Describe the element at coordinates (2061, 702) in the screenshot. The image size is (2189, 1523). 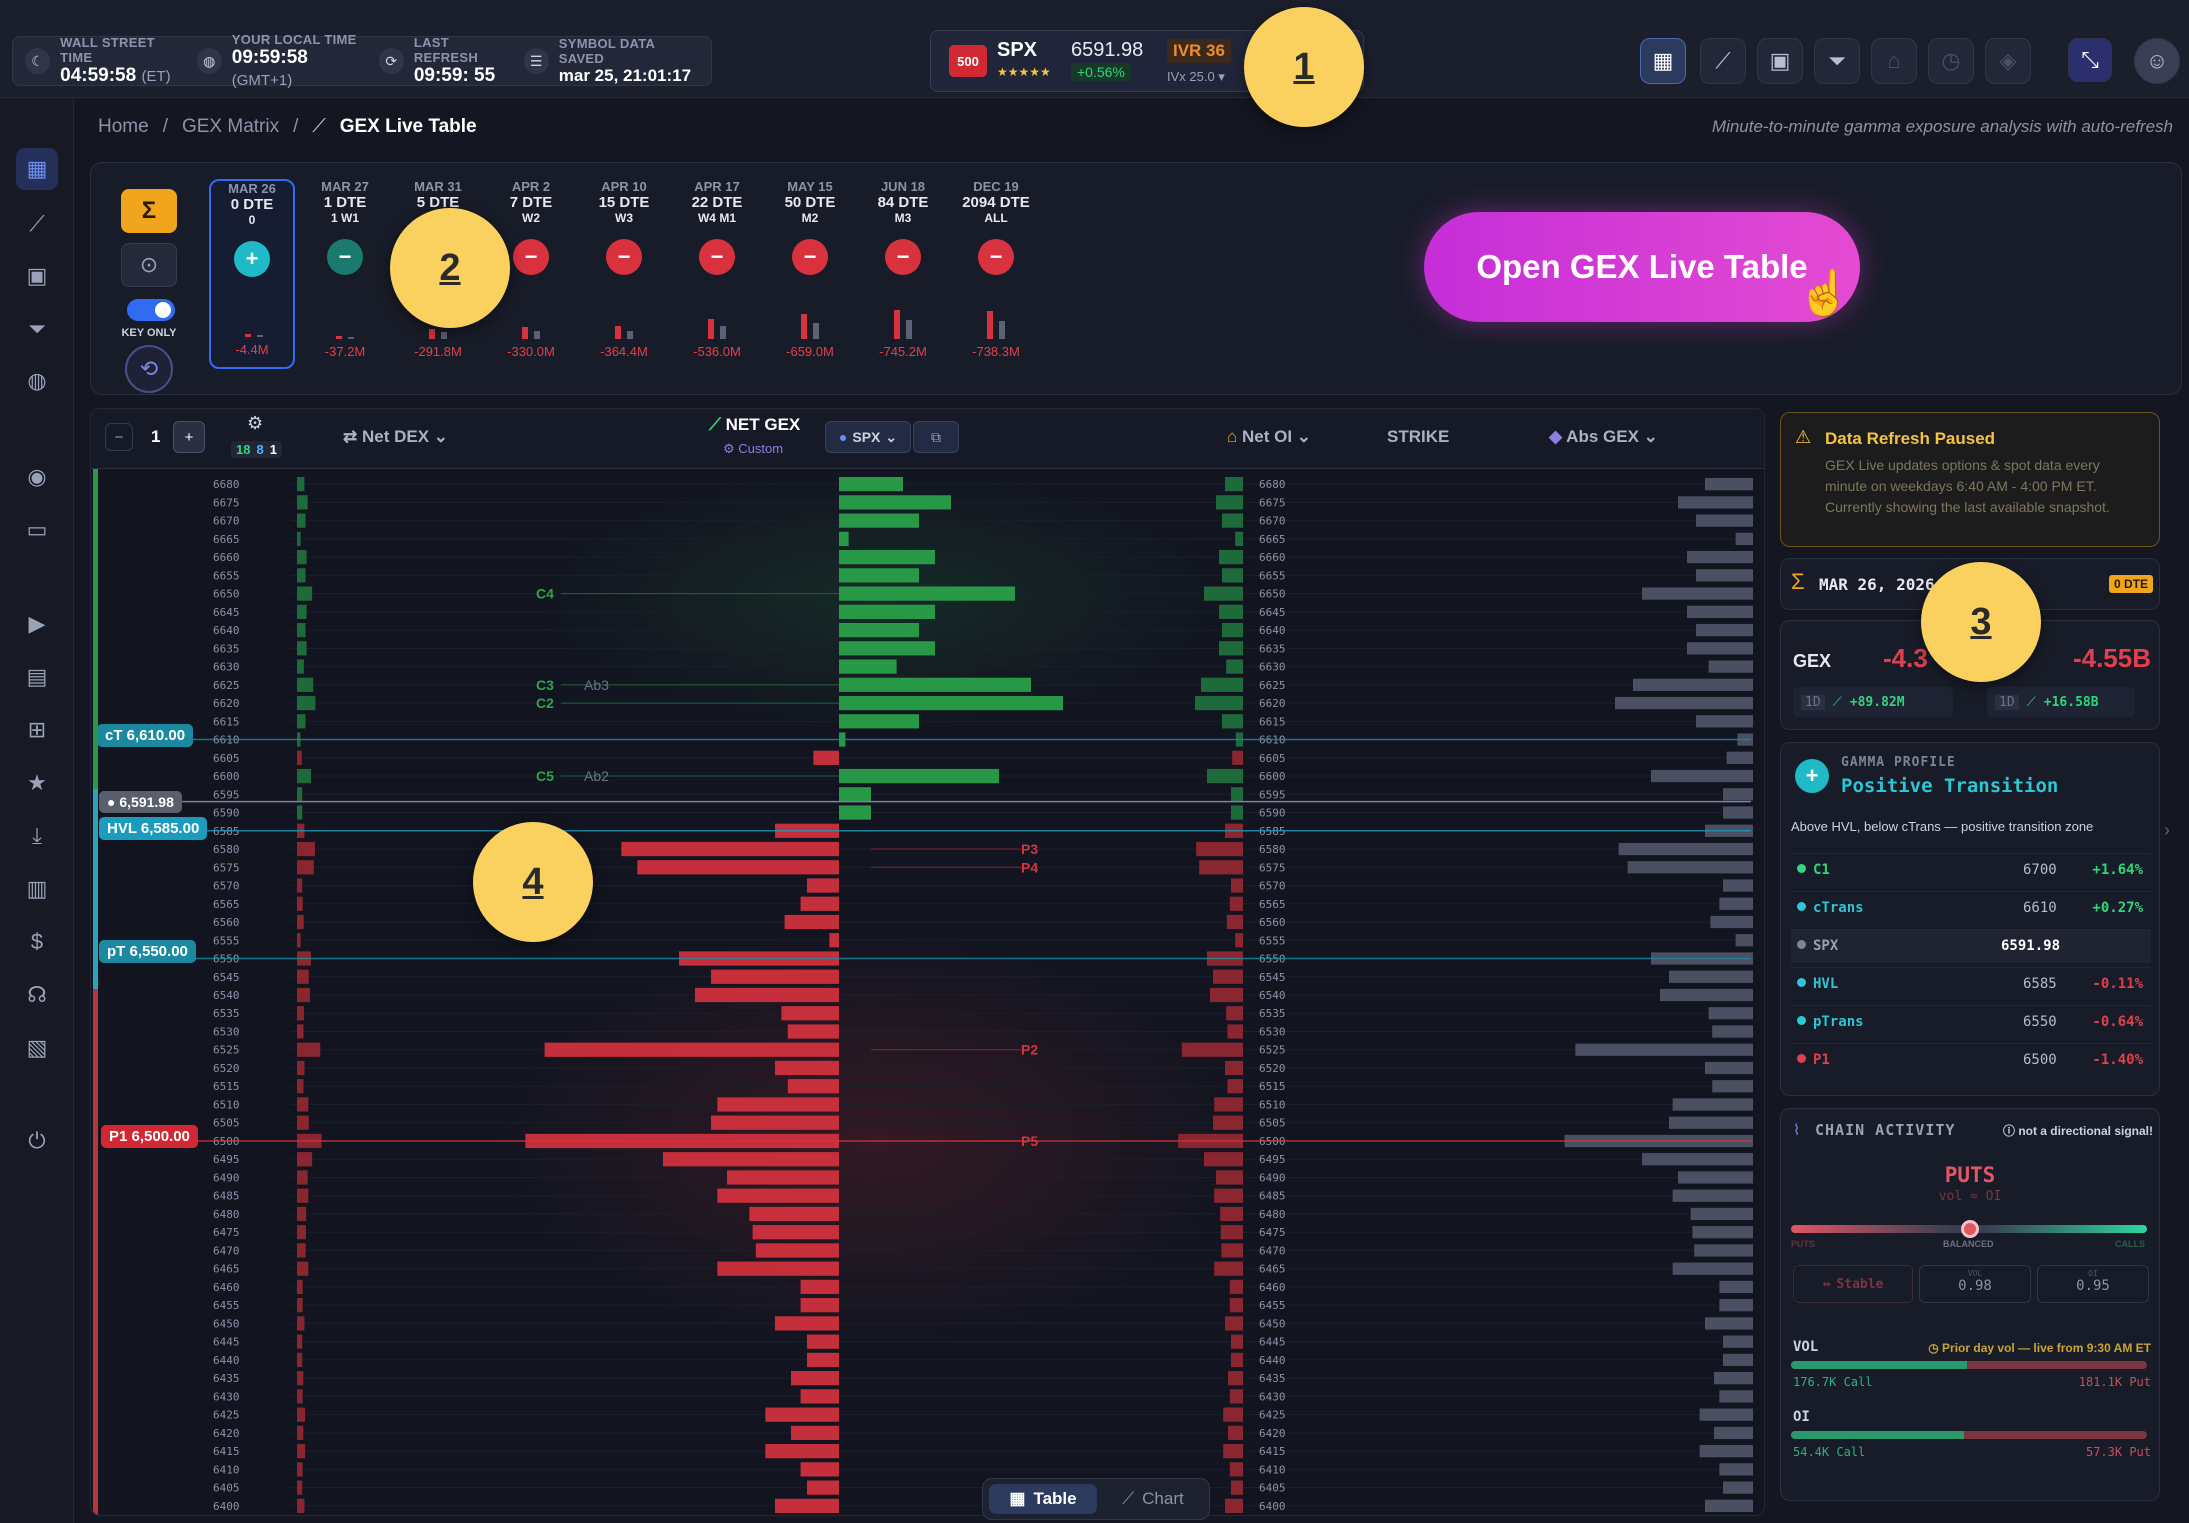
I see `gex-total-change-1d: 1D ⟋ +16.58B` at that location.